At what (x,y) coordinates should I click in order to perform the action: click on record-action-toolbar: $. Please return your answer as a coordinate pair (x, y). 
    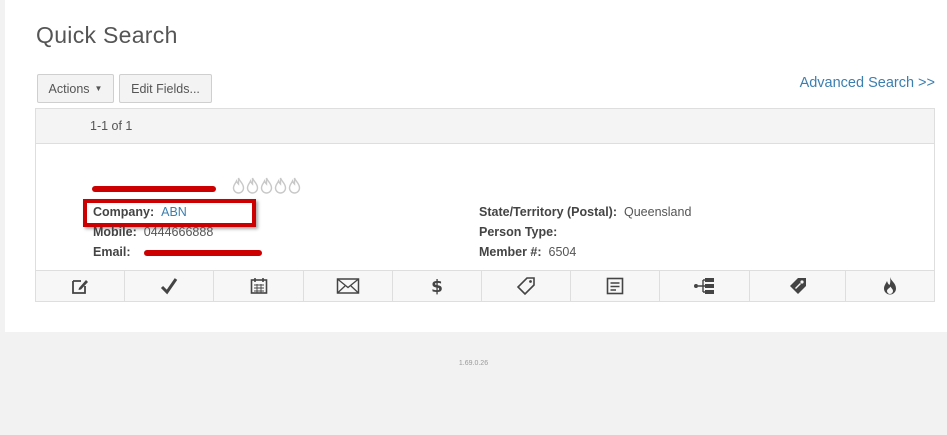
    Looking at the image, I should click on (485, 285).